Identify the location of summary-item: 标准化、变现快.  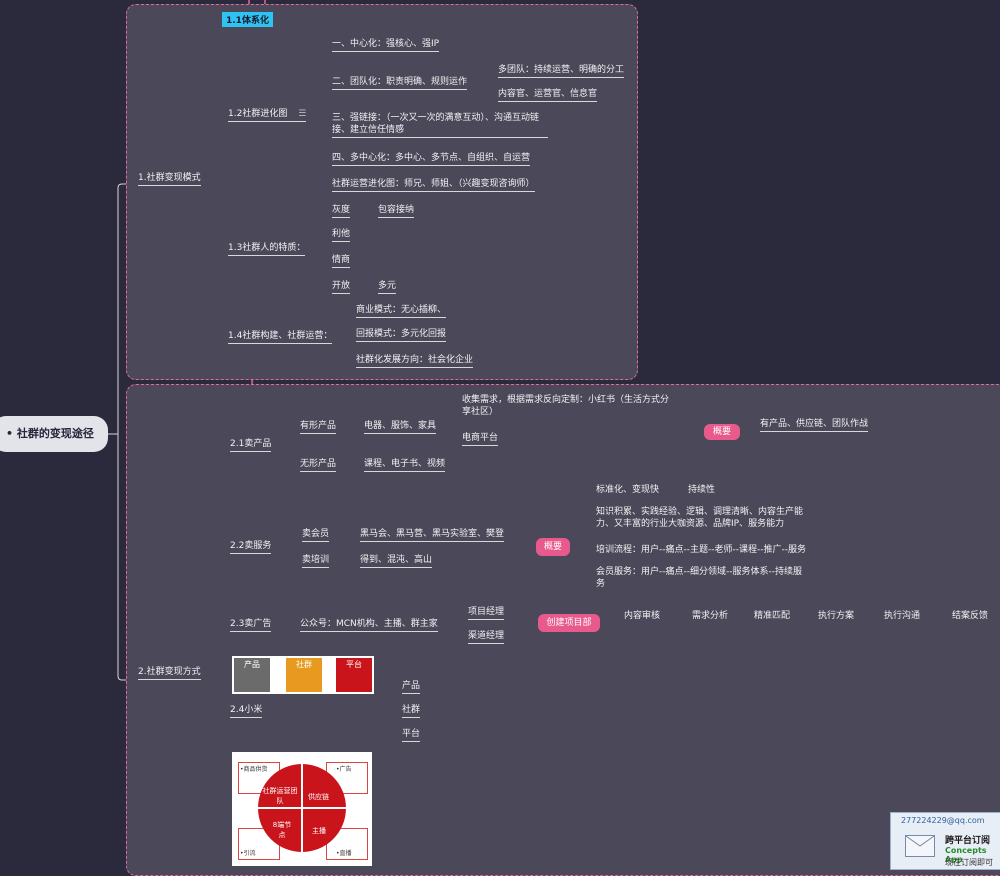
(627, 490).